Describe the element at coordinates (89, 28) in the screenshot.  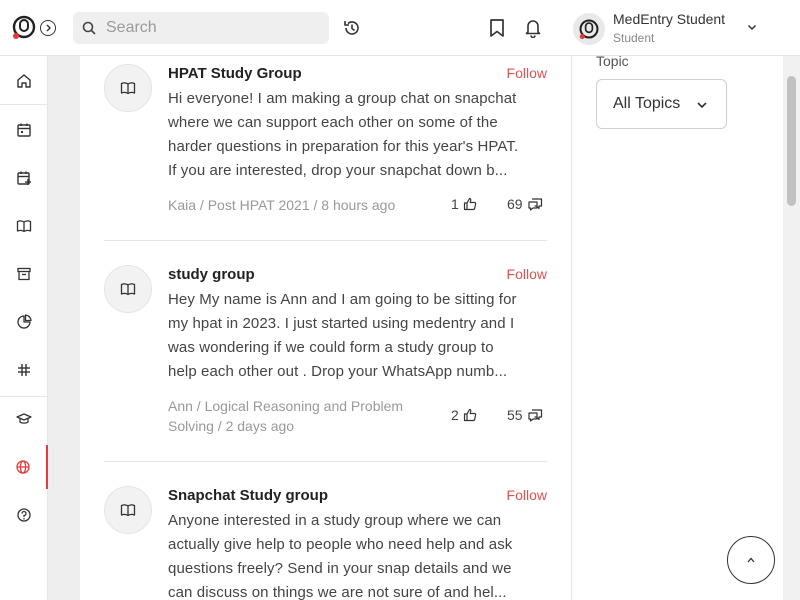
I see `search-icon` at that location.